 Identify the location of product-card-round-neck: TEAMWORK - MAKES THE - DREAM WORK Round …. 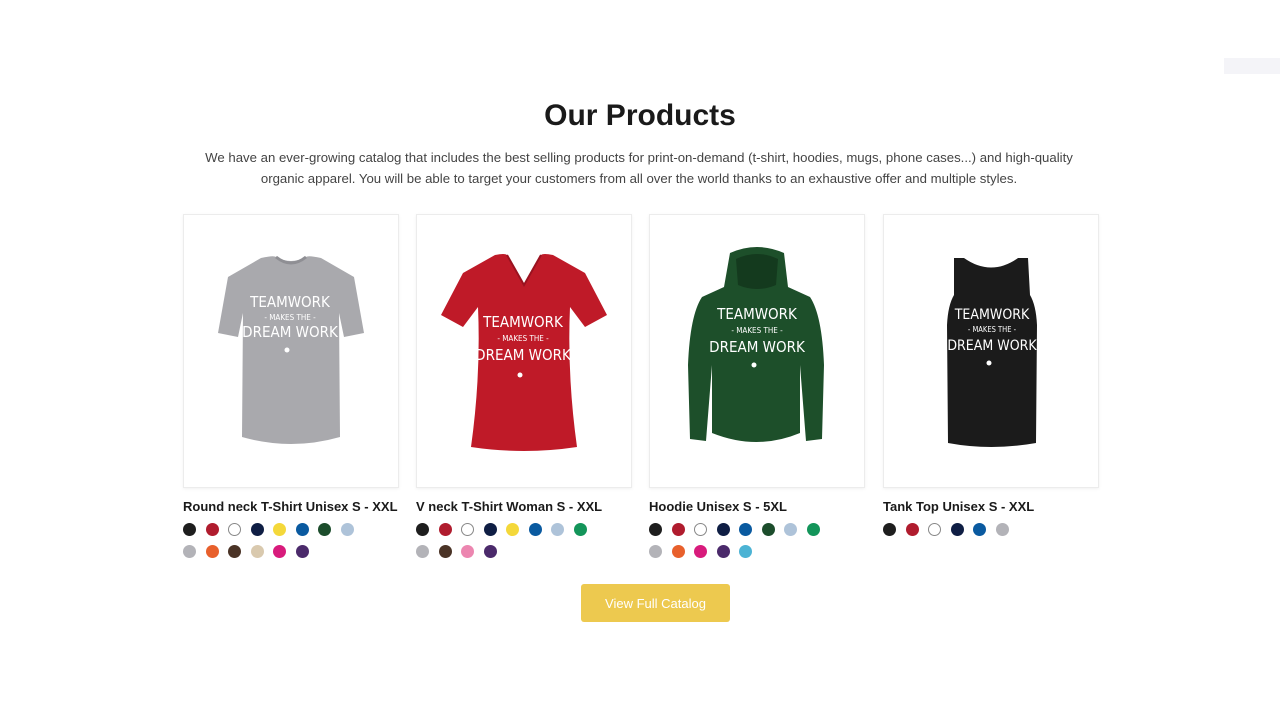
(291, 390).